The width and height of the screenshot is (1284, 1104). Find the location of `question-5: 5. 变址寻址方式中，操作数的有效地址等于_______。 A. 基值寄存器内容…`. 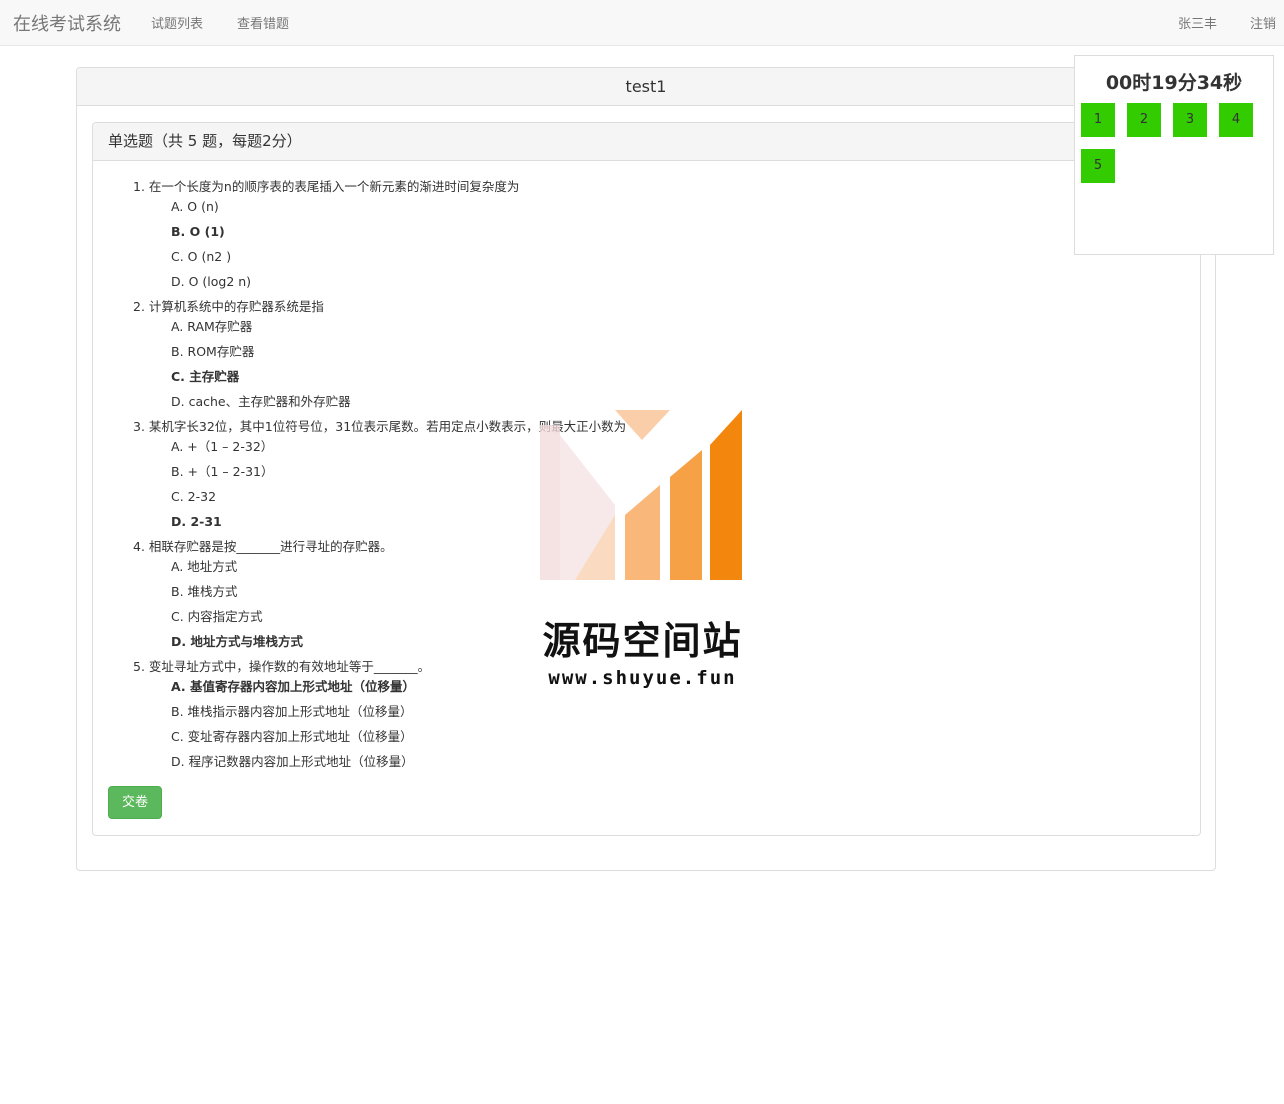

question-5: 5. 变址寻址方式中，操作数的有效地址等于_______。 A. 基值寄存器内容… is located at coordinates (653, 717).